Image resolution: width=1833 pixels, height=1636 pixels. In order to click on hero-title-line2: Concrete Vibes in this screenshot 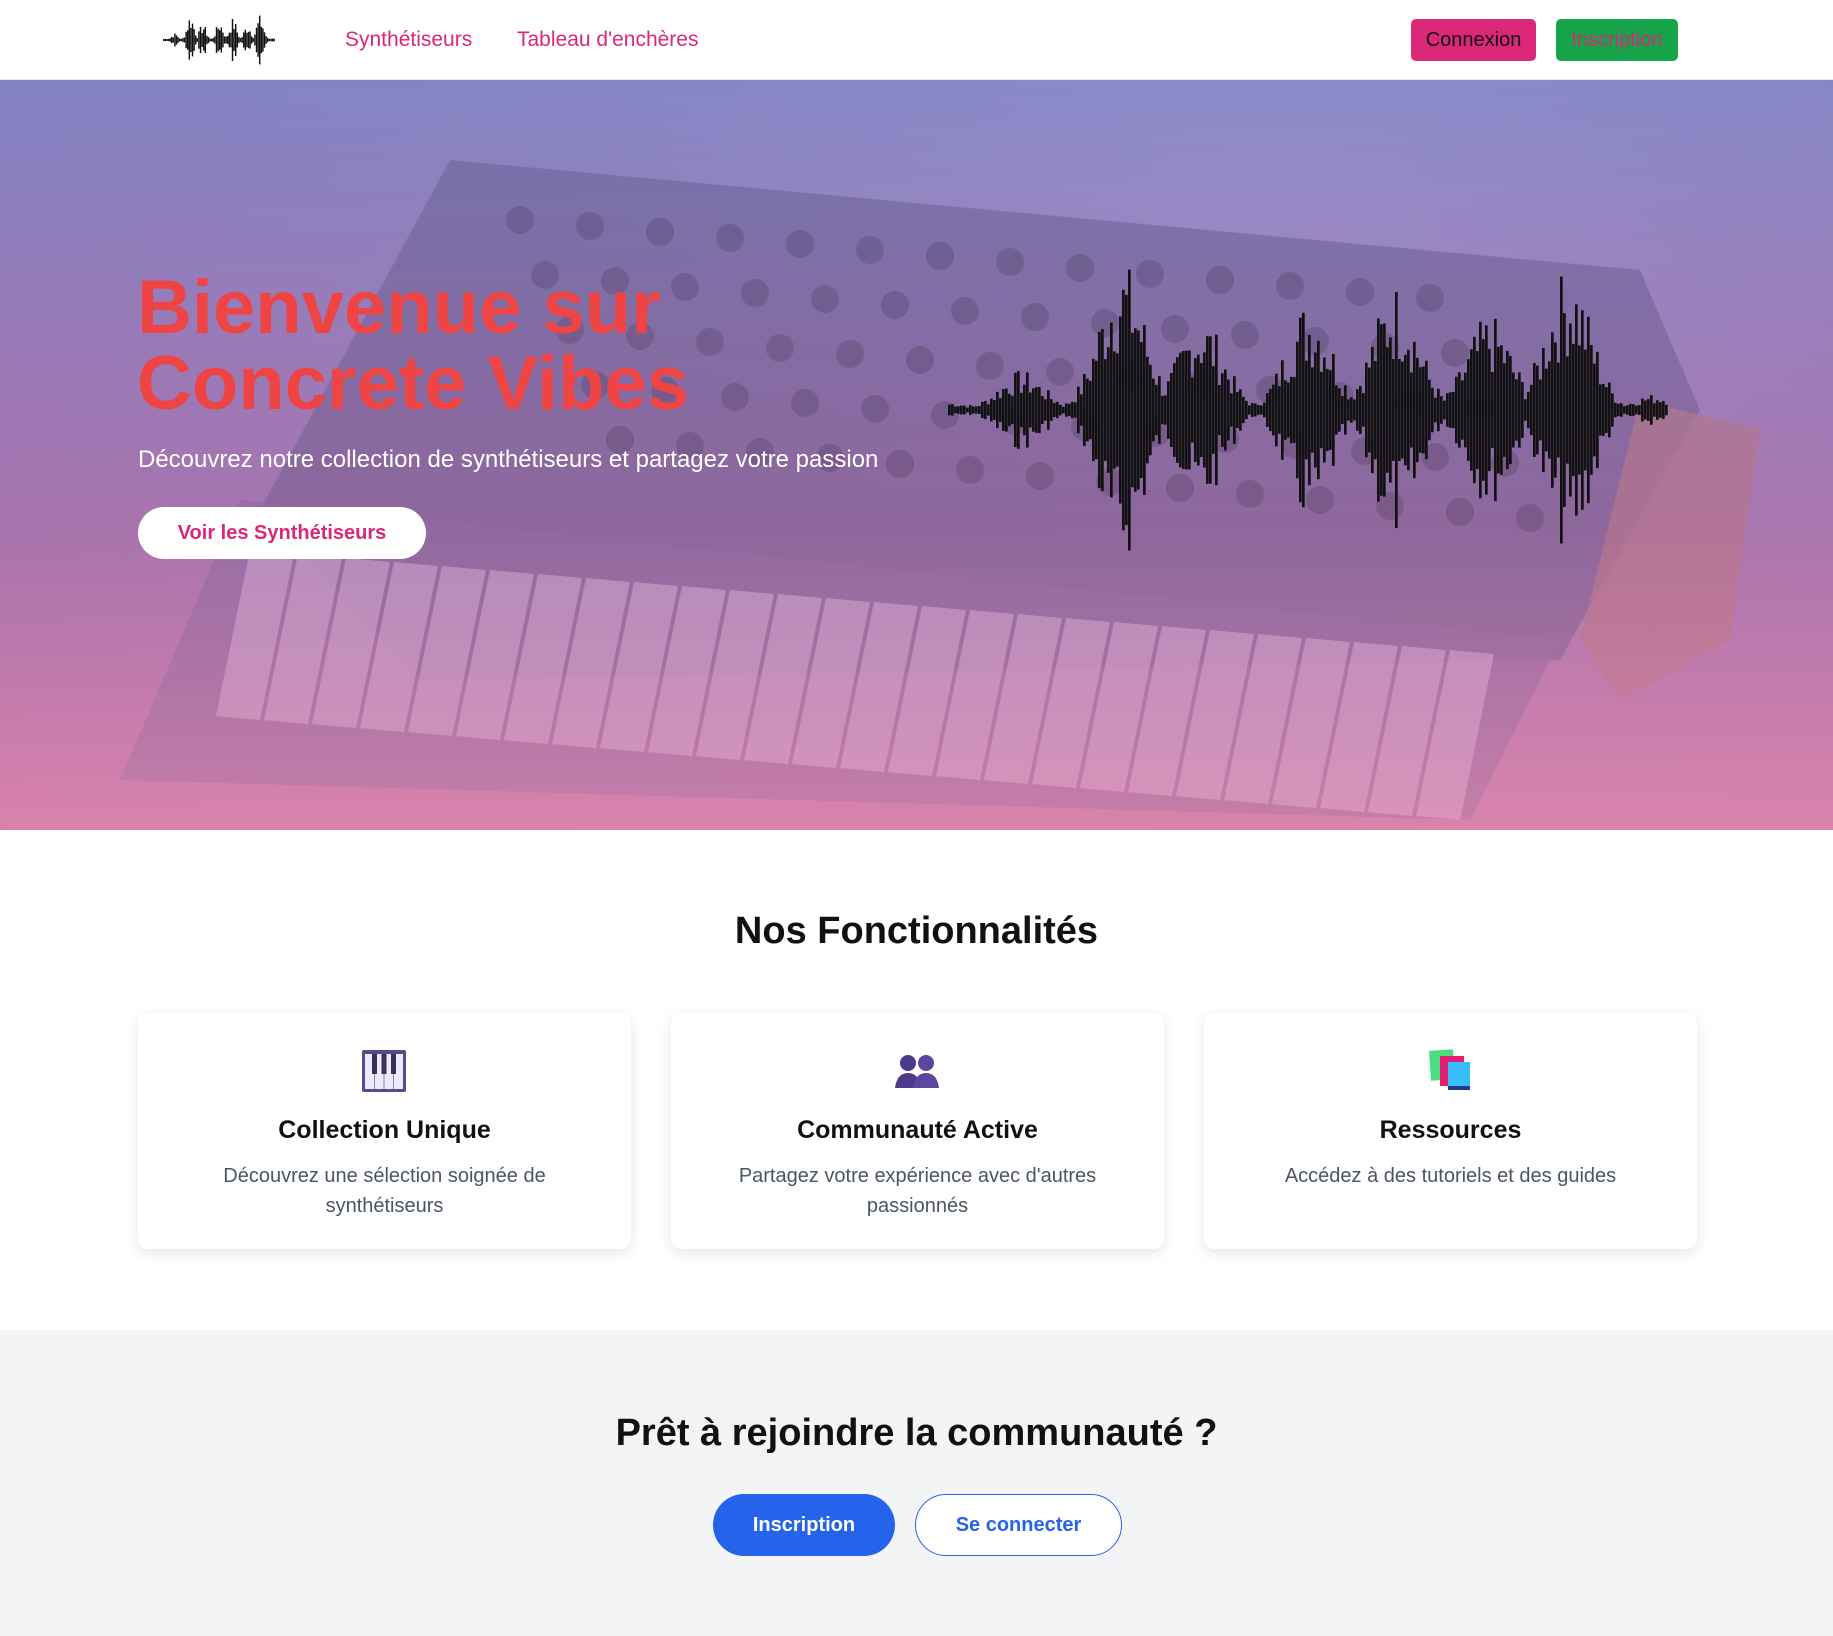, I will do `click(413, 383)`.